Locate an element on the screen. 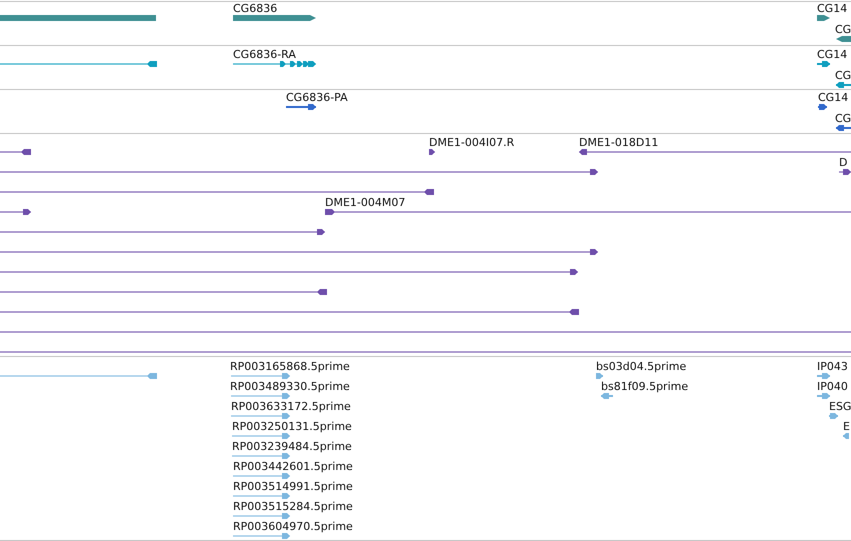 Image resolution: width=851 pixels, height=541 pixels. feature-label: D is located at coordinates (843, 162).